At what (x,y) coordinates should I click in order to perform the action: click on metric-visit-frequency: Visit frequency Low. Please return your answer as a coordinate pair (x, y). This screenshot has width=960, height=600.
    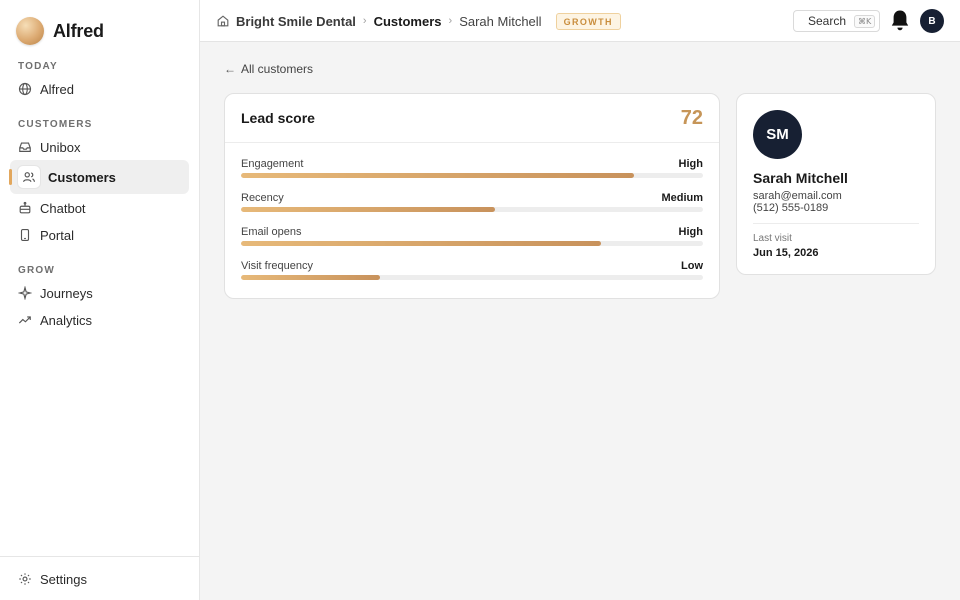
    Looking at the image, I should click on (472, 270).